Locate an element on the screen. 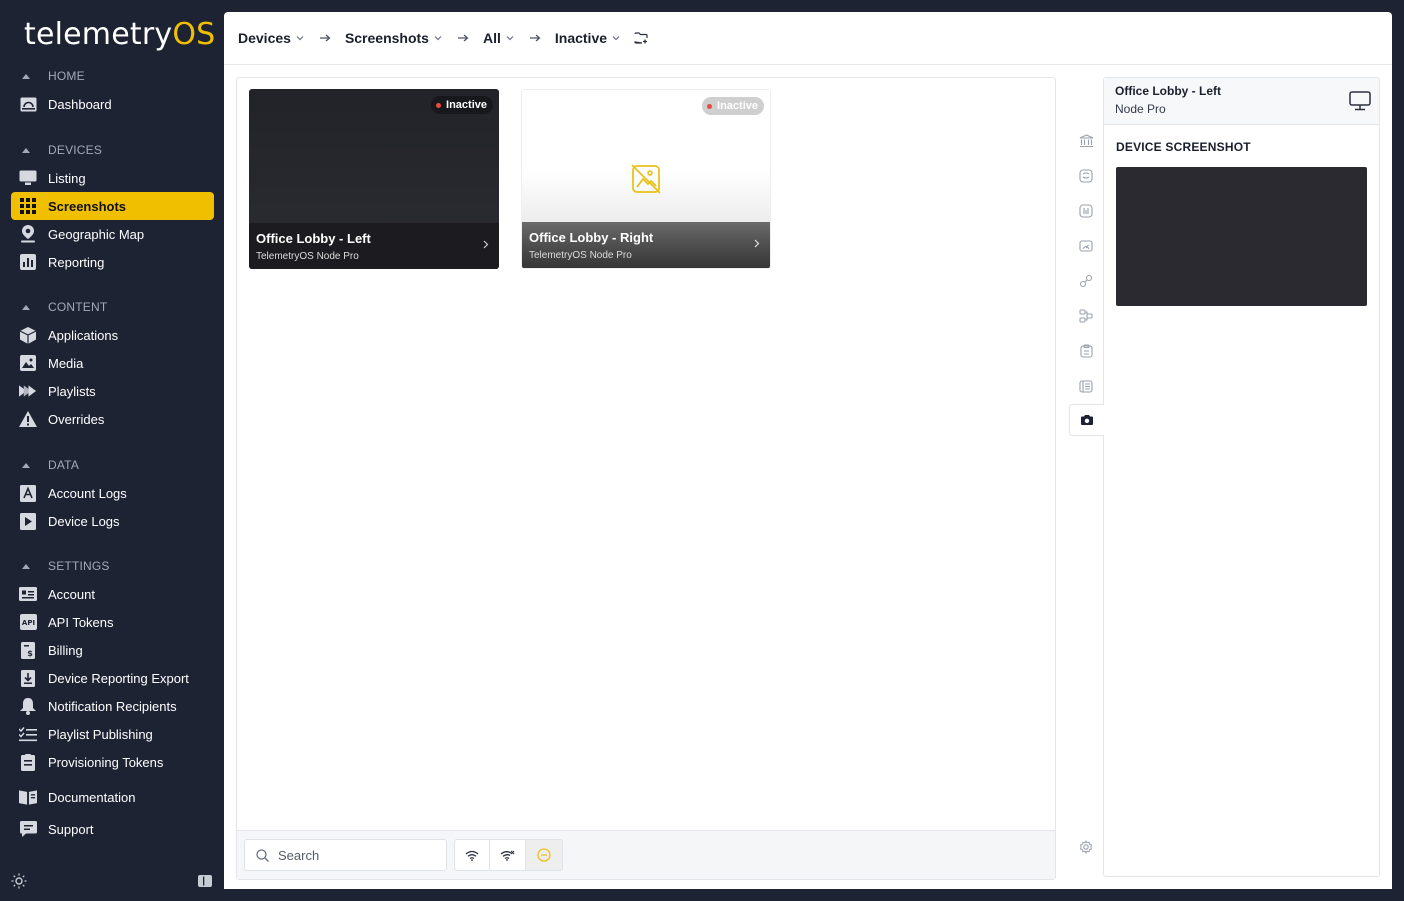 The image size is (1404, 901). disk-icon is located at coordinates (1086, 176).